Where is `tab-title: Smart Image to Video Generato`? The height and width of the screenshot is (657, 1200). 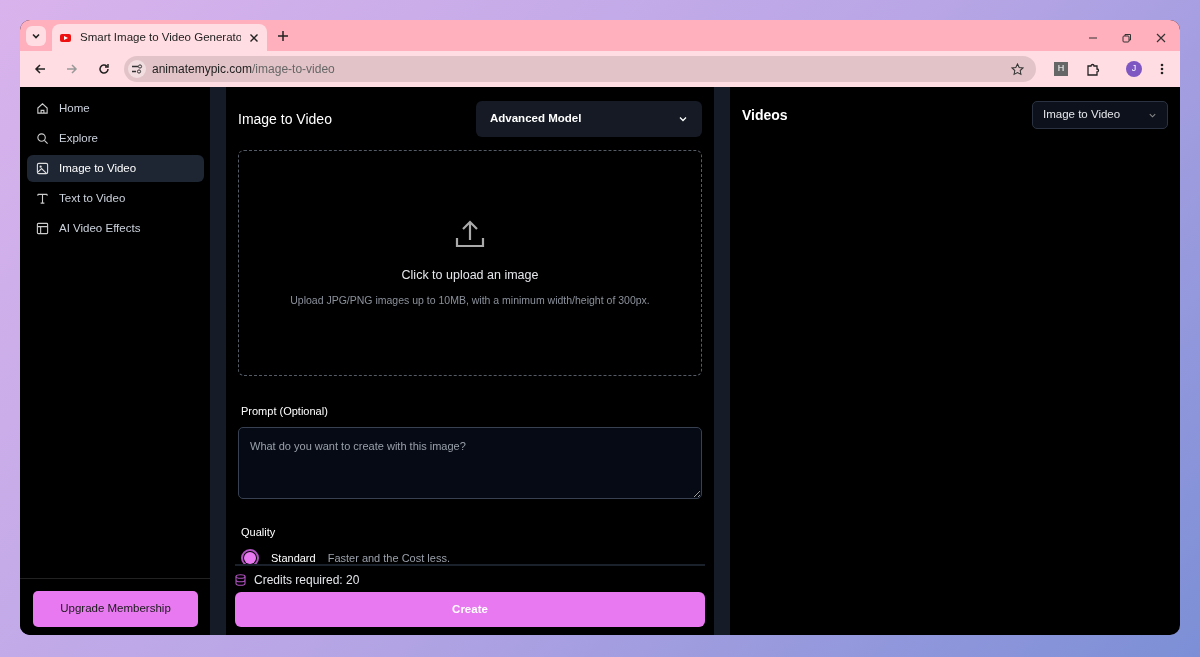 tab-title: Smart Image to Video Generato is located at coordinates (160, 37).